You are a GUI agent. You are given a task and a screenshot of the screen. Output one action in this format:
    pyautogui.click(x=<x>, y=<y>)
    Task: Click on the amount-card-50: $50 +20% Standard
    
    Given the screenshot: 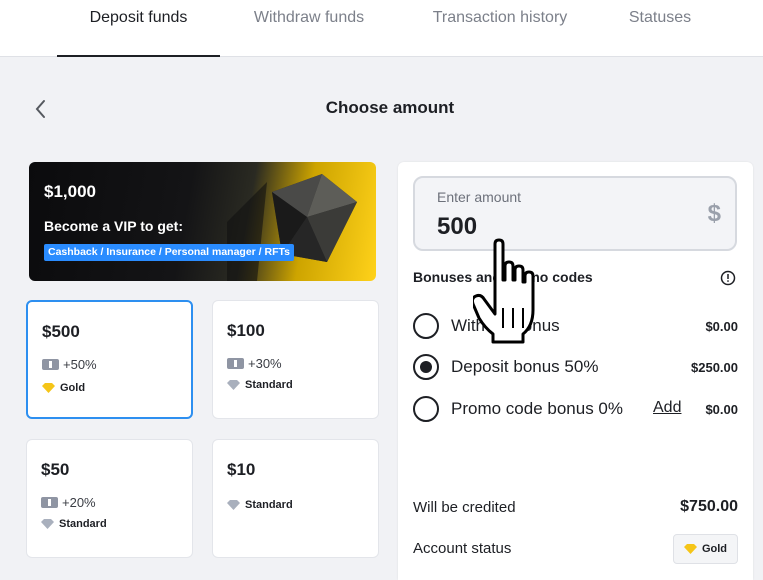 What is the action you would take?
    pyautogui.click(x=109, y=498)
    